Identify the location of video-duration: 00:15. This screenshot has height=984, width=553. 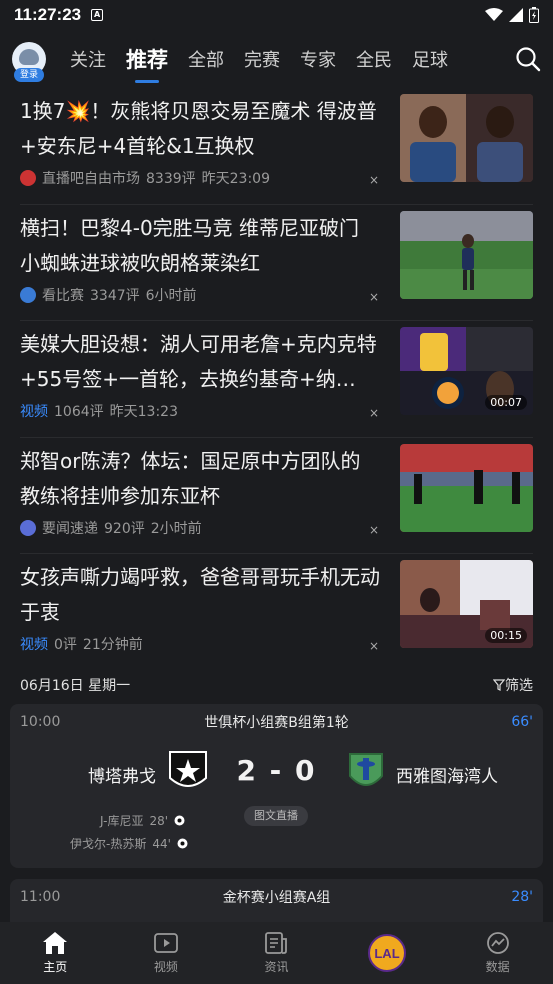
(506, 635).